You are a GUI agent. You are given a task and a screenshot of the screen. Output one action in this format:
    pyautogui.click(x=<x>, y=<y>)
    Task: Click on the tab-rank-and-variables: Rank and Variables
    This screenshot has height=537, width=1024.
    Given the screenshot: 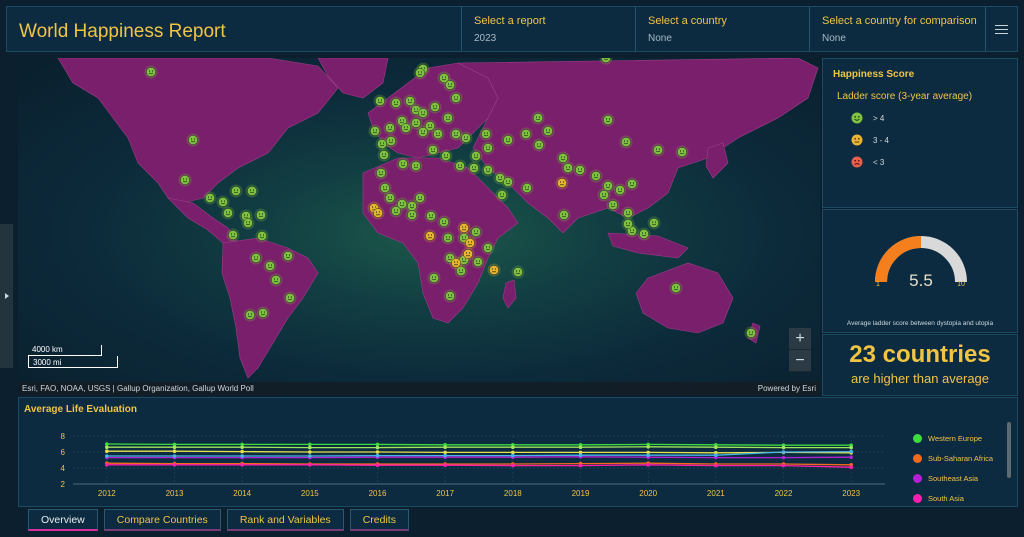 What is the action you would take?
    pyautogui.click(x=285, y=520)
    